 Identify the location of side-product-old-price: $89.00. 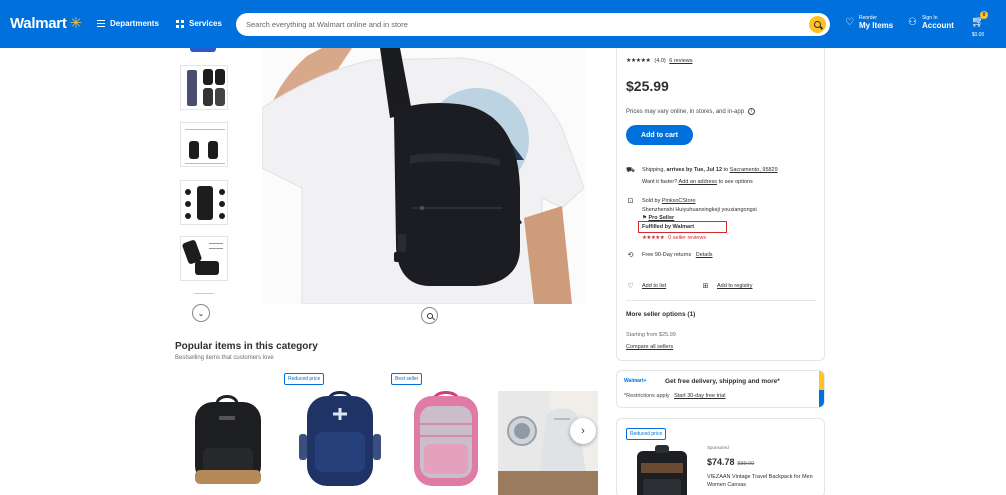
(746, 464).